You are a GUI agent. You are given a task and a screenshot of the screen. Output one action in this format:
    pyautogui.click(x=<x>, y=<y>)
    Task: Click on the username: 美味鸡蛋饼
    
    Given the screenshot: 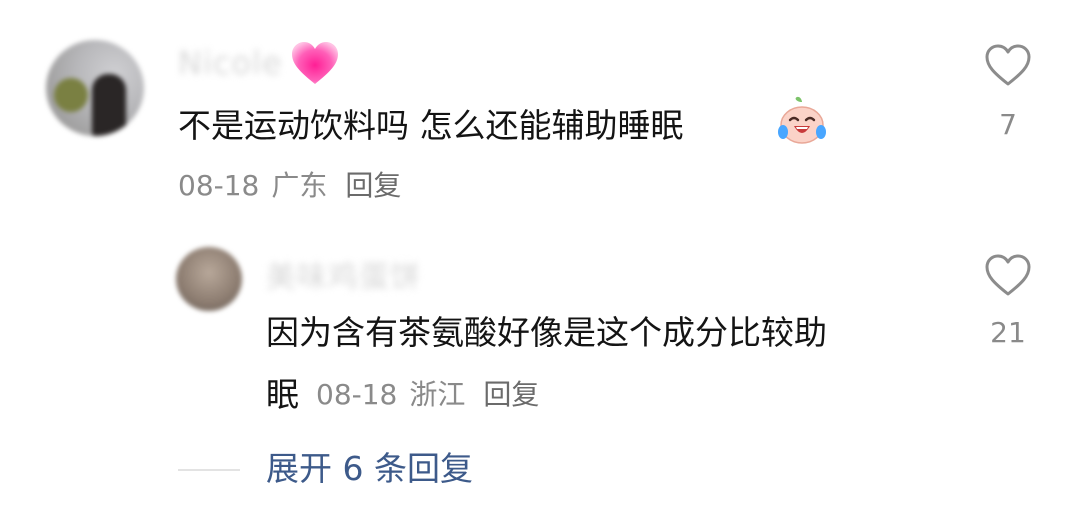 What is the action you would take?
    pyautogui.click(x=343, y=274)
    